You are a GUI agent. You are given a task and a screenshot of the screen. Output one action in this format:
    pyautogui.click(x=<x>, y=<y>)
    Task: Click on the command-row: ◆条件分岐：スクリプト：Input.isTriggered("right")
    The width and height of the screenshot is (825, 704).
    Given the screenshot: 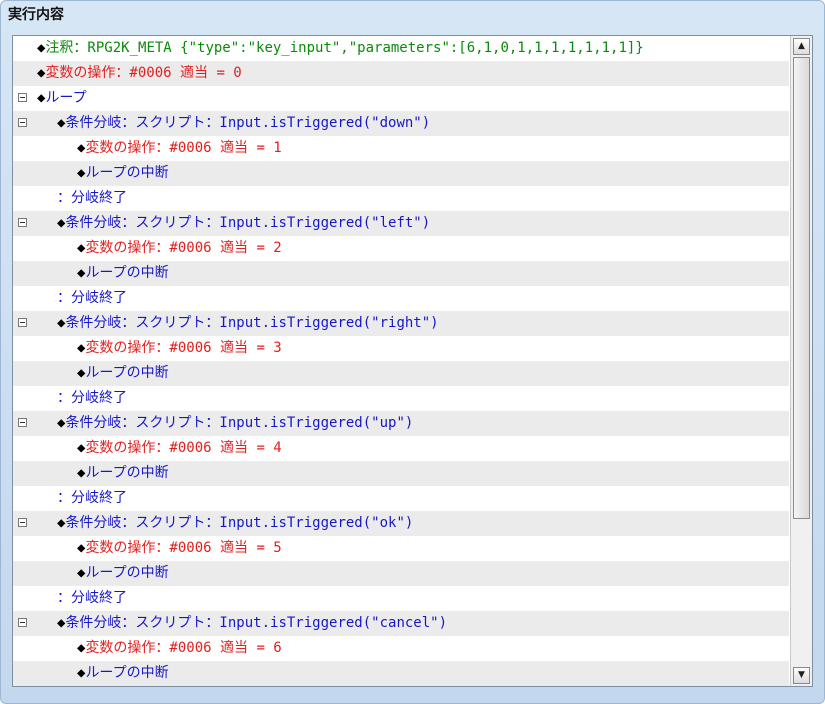 What is the action you would take?
    pyautogui.click(x=401, y=323)
    